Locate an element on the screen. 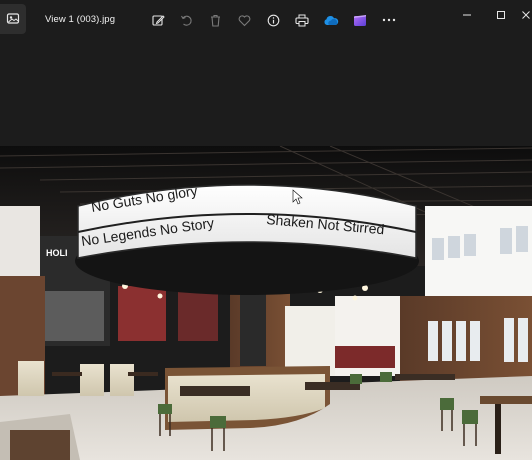 This screenshot has height=460, width=532. rotate-button is located at coordinates (186, 20).